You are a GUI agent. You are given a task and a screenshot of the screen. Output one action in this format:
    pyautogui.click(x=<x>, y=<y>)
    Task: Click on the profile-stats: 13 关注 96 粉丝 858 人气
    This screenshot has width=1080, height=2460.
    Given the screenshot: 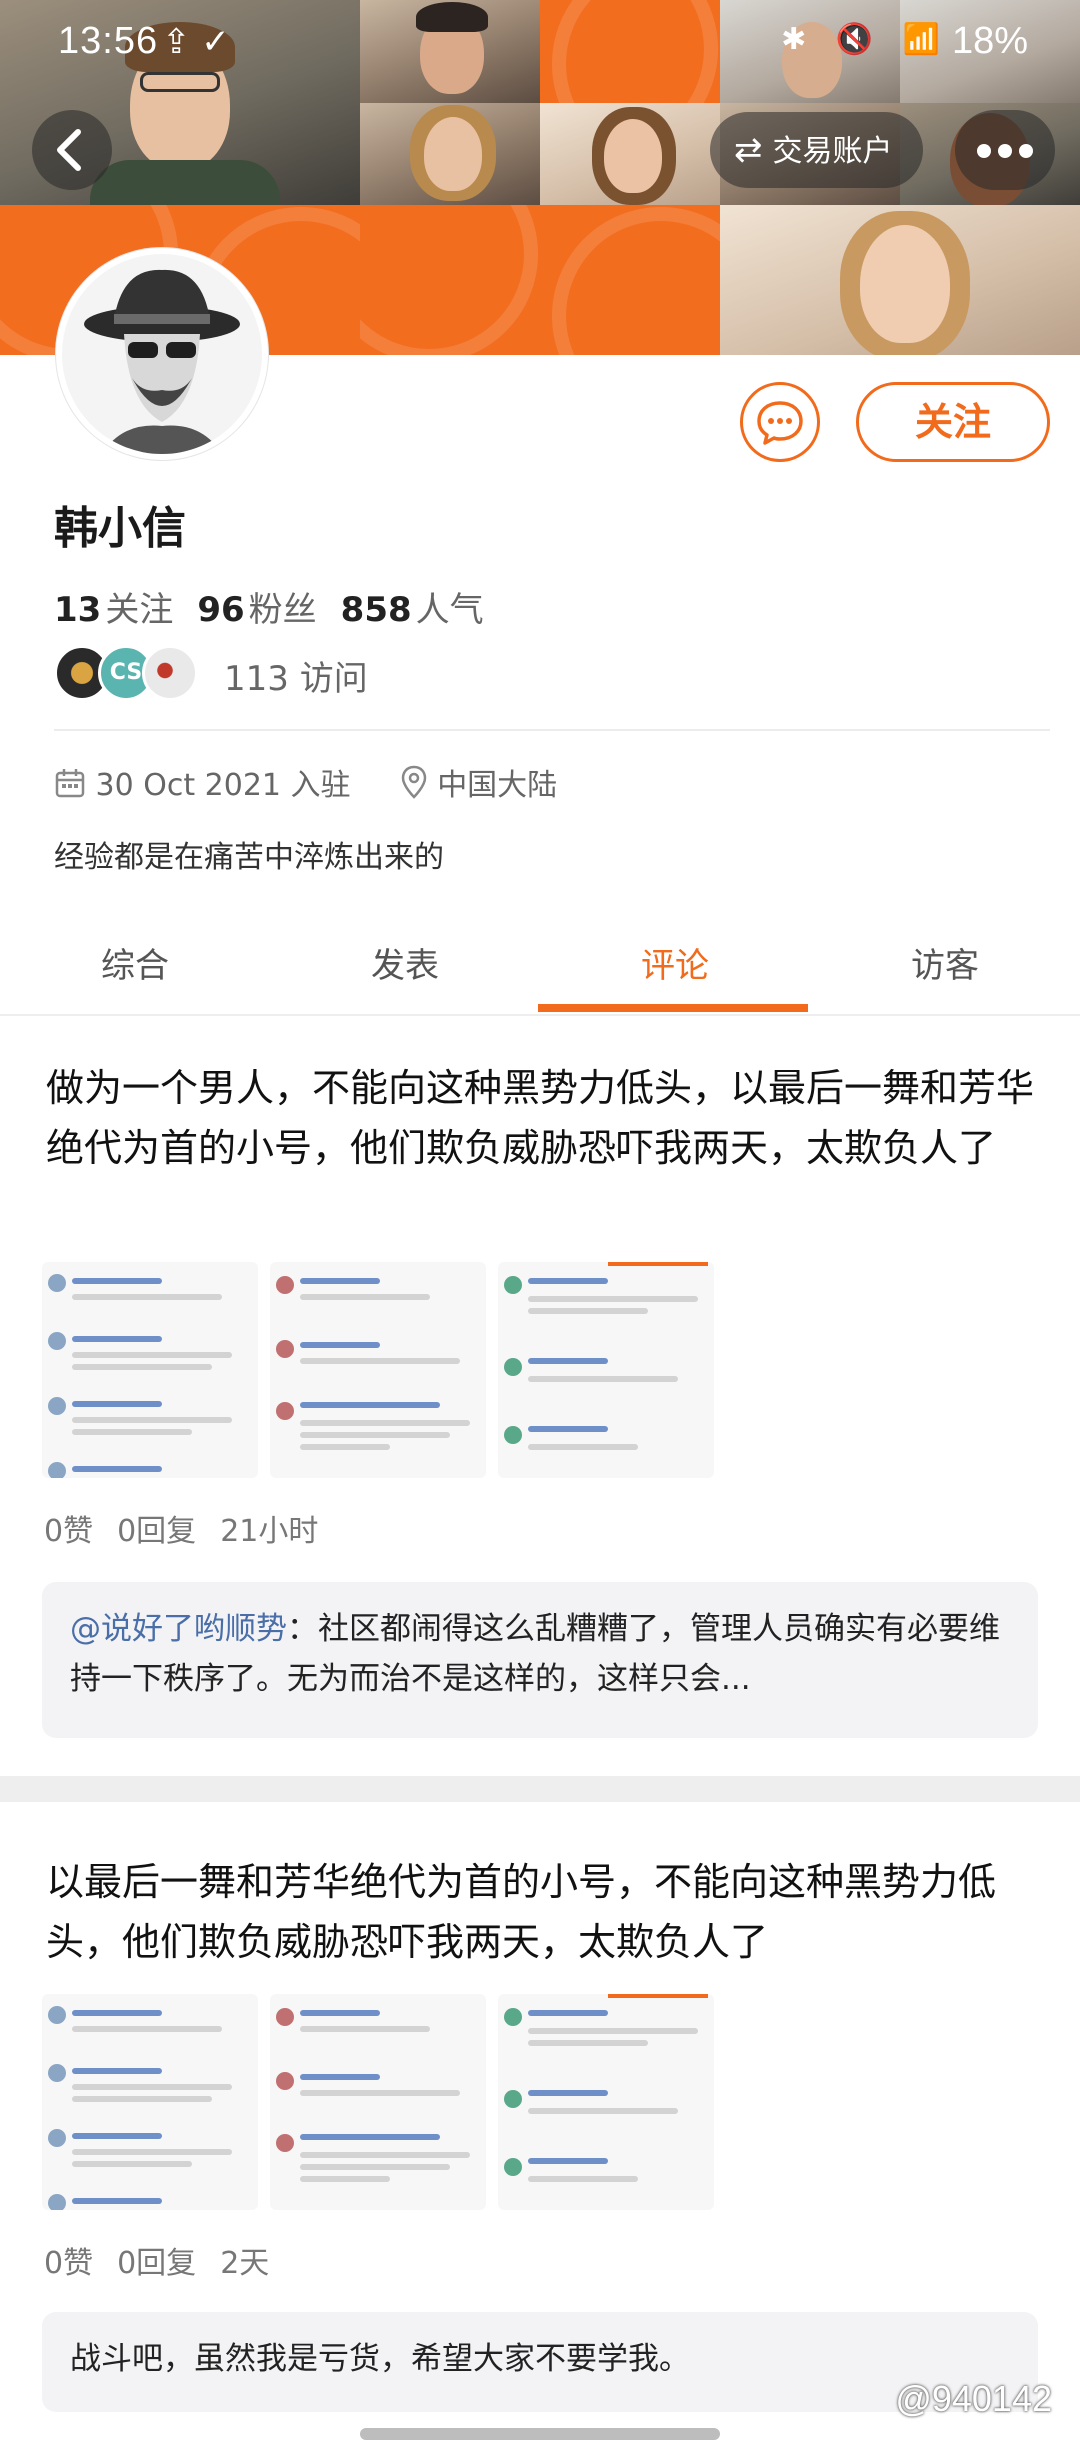 What is the action you would take?
    pyautogui.click(x=269, y=606)
    